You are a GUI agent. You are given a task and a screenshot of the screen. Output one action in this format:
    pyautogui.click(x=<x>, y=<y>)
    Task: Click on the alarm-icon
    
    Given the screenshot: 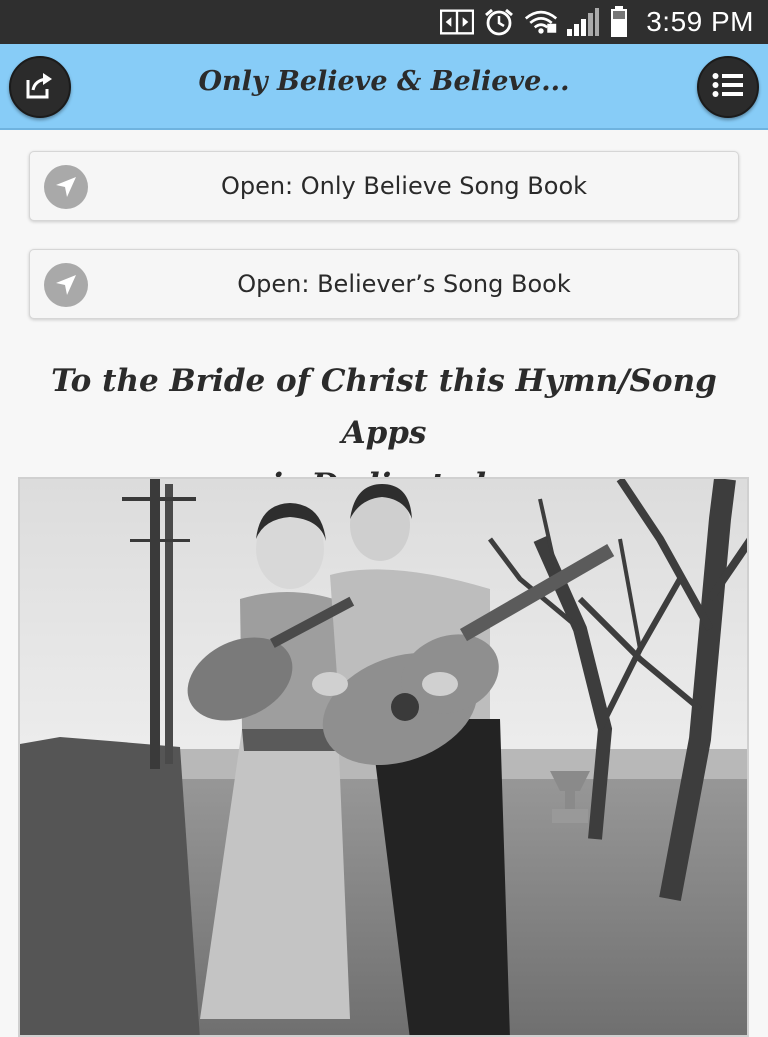 What is the action you would take?
    pyautogui.click(x=499, y=22)
    